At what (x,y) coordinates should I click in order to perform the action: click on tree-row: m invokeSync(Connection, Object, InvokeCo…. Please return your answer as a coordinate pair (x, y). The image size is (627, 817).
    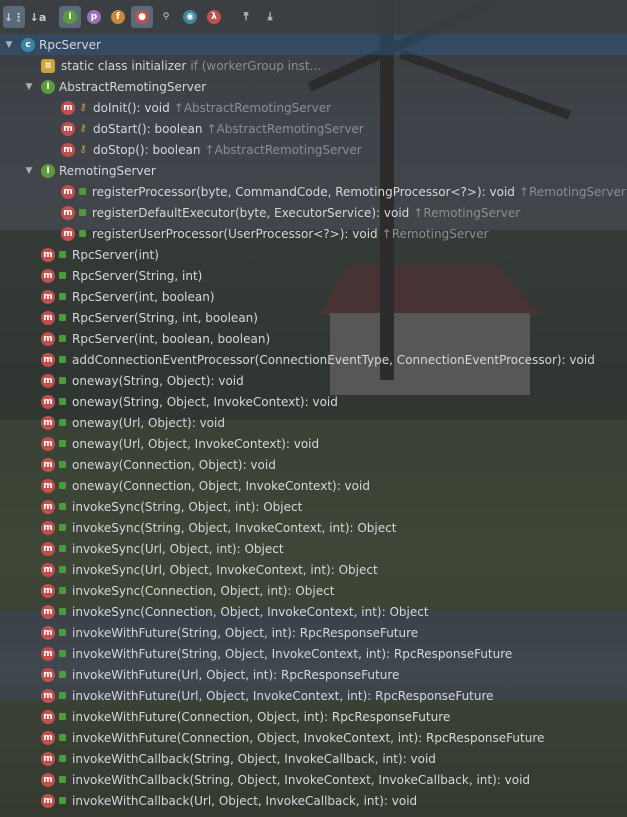
    Looking at the image, I should click on (313, 611).